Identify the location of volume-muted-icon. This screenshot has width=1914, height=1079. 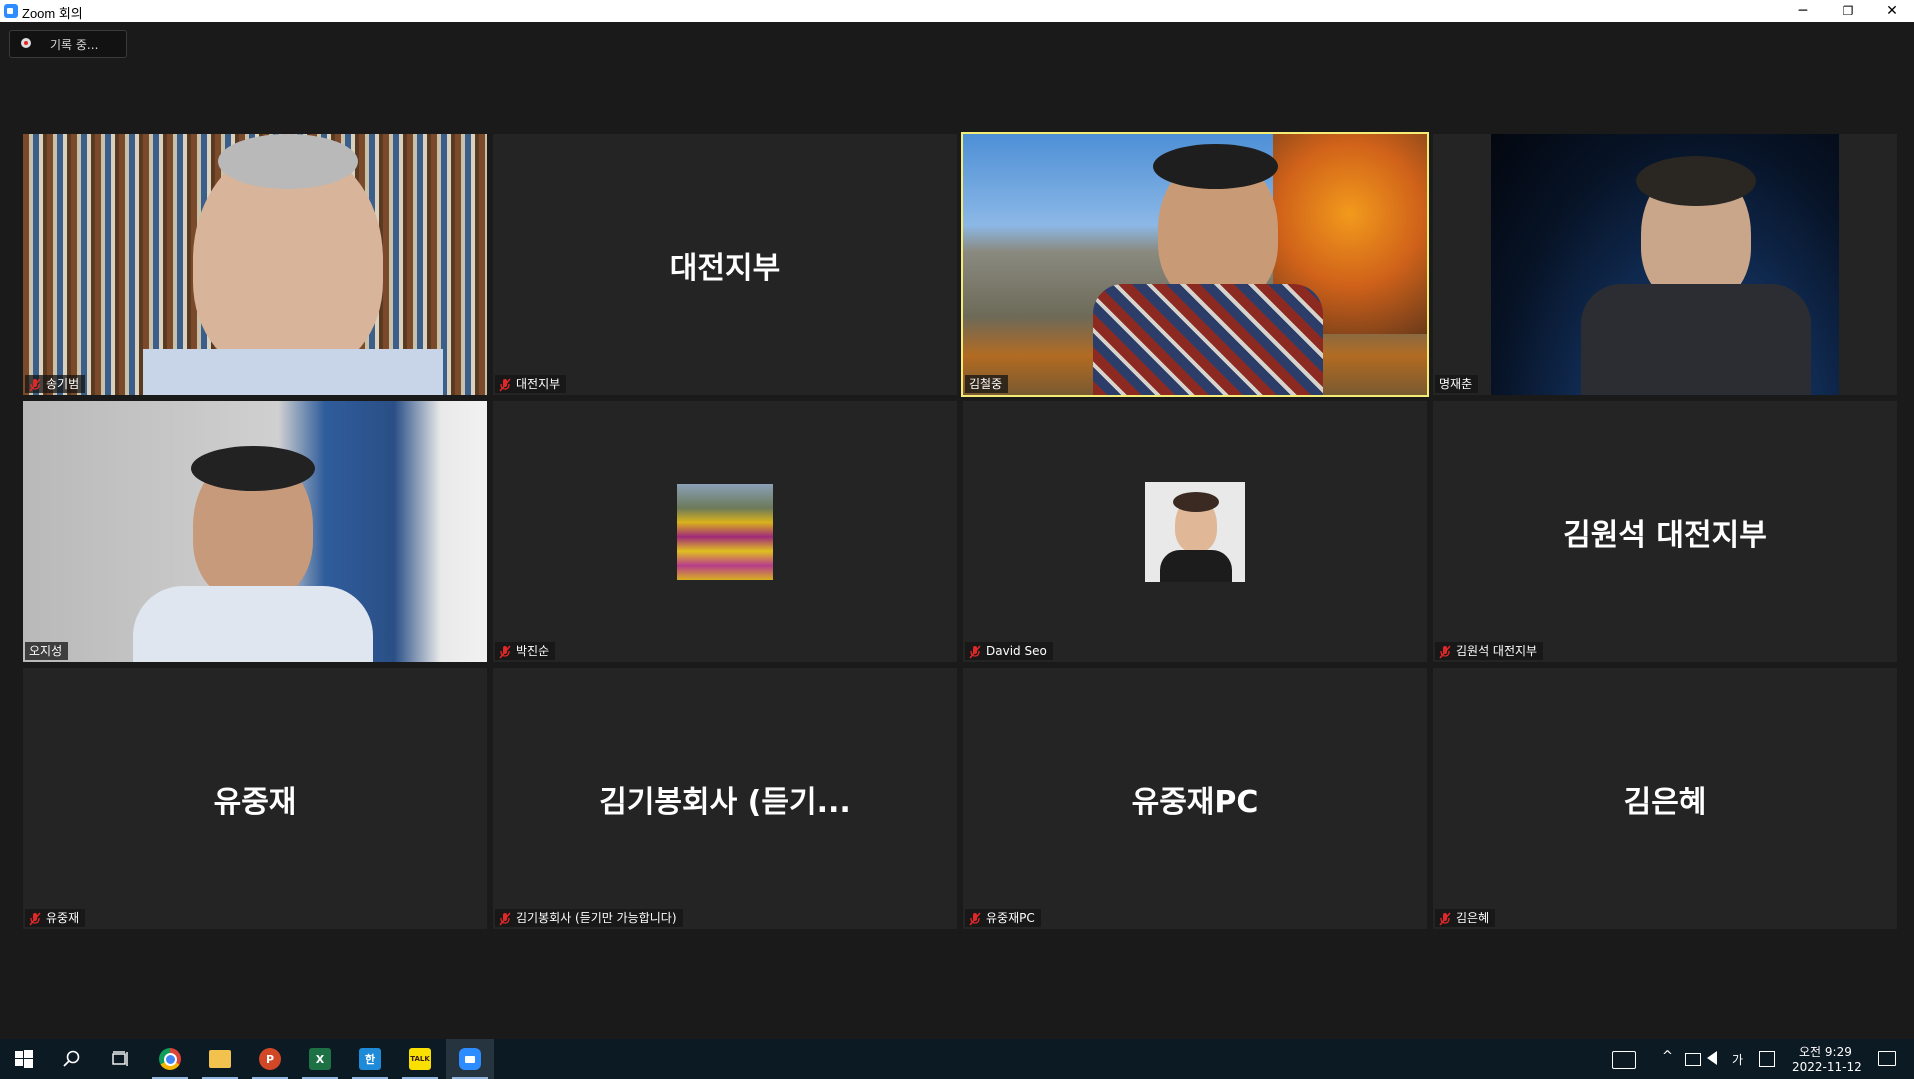
(1712, 1058).